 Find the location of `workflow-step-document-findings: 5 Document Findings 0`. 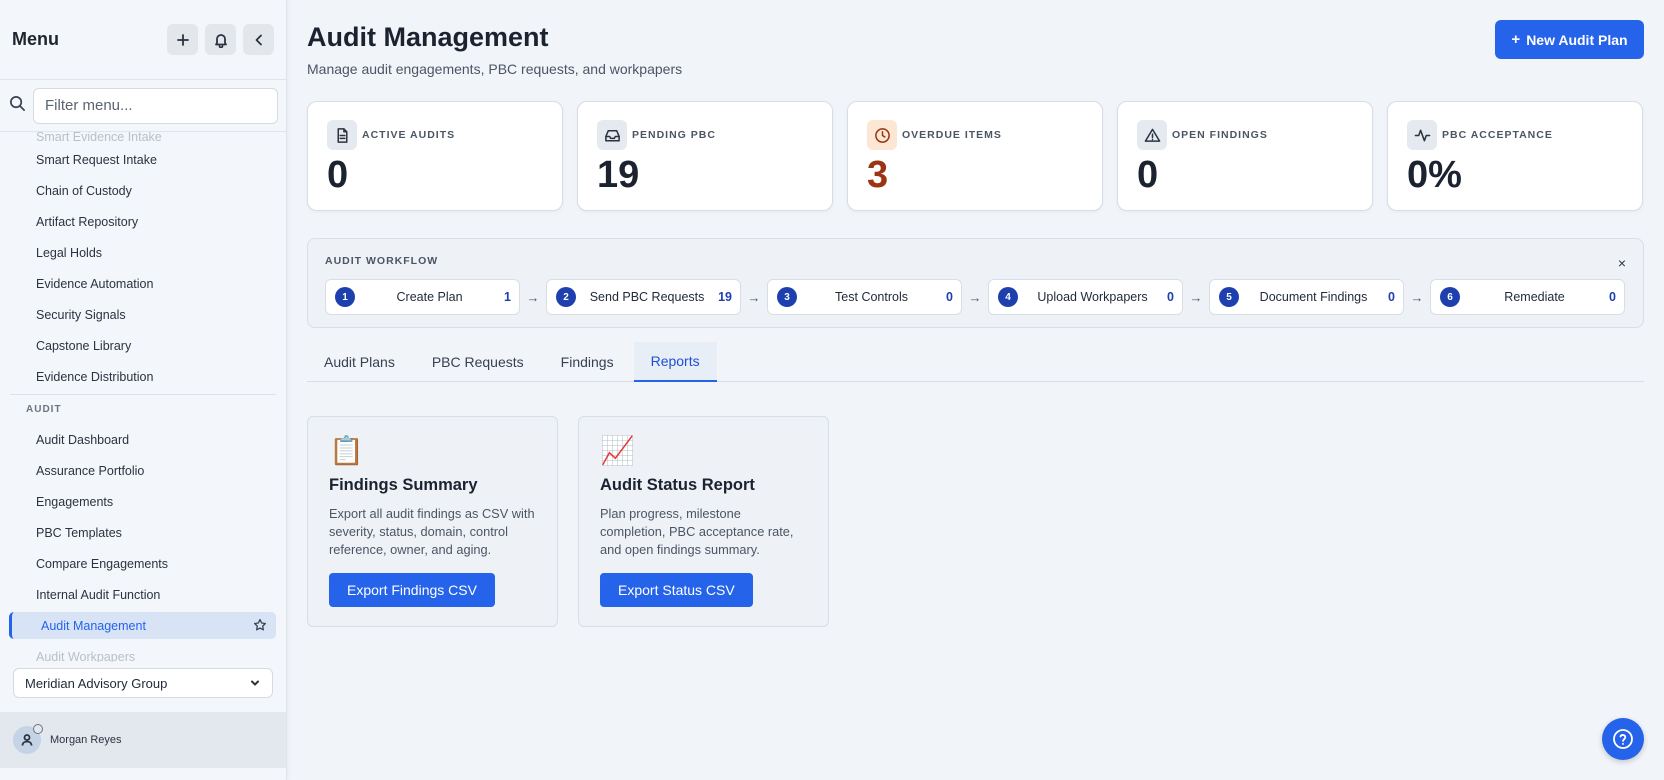

workflow-step-document-findings: 5 Document Findings 0 is located at coordinates (1306, 297).